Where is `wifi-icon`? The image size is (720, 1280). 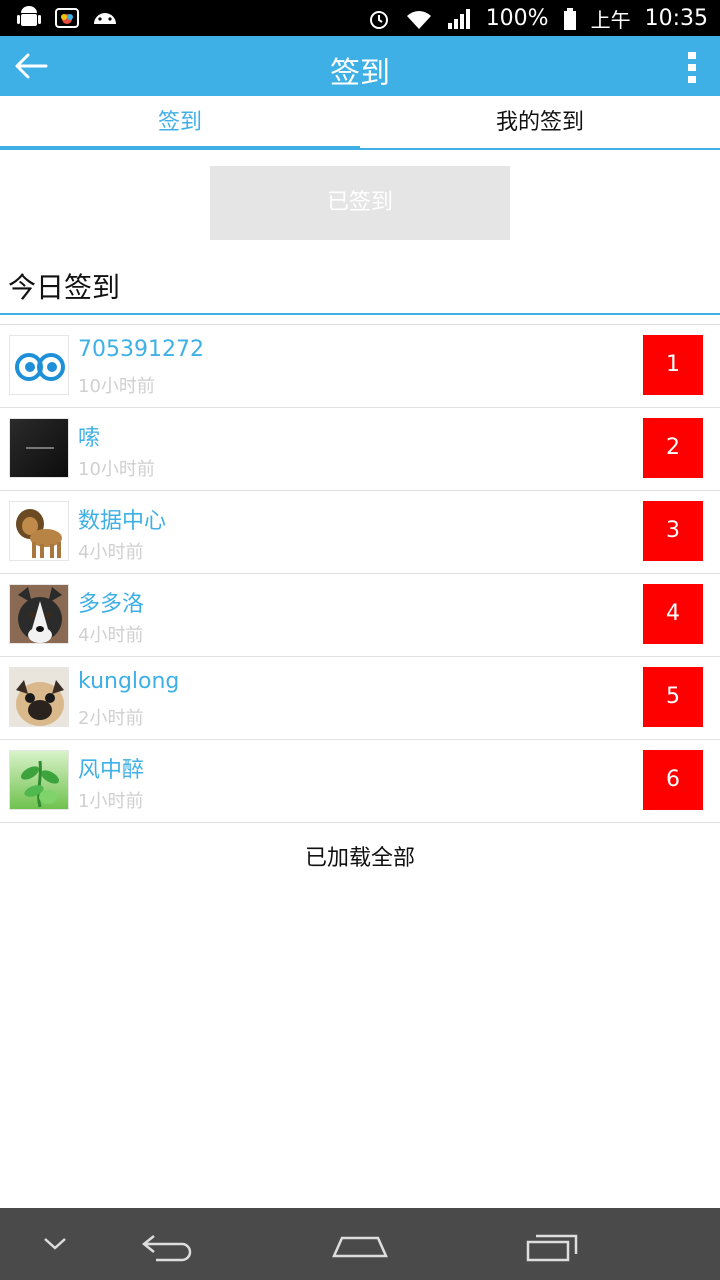 wifi-icon is located at coordinates (418, 19).